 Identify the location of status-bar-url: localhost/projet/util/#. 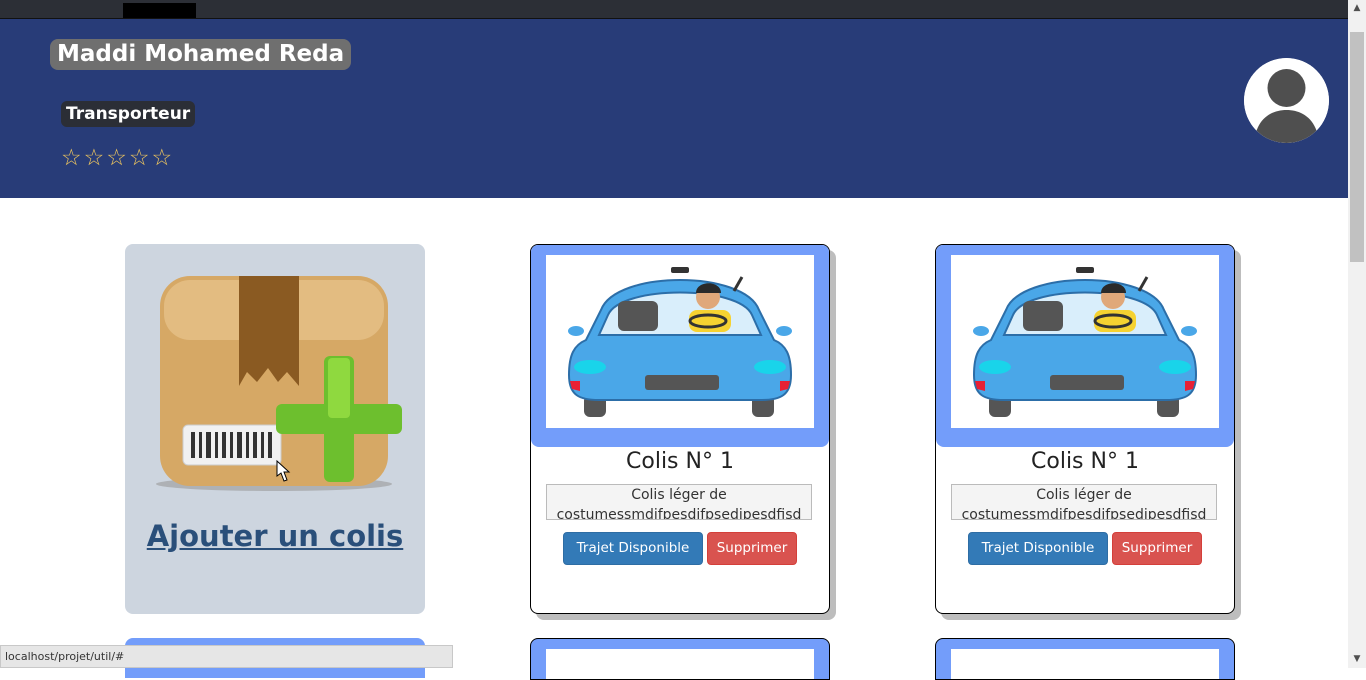
(226, 656).